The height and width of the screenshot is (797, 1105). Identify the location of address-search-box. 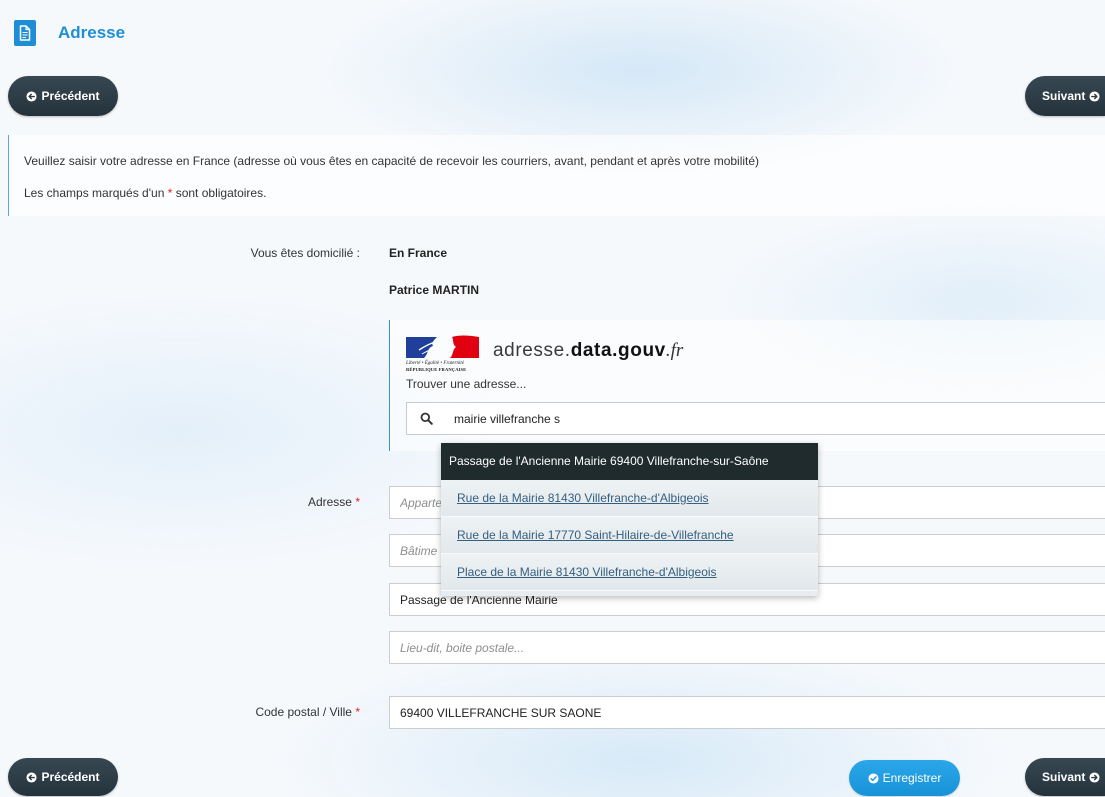
(755, 418).